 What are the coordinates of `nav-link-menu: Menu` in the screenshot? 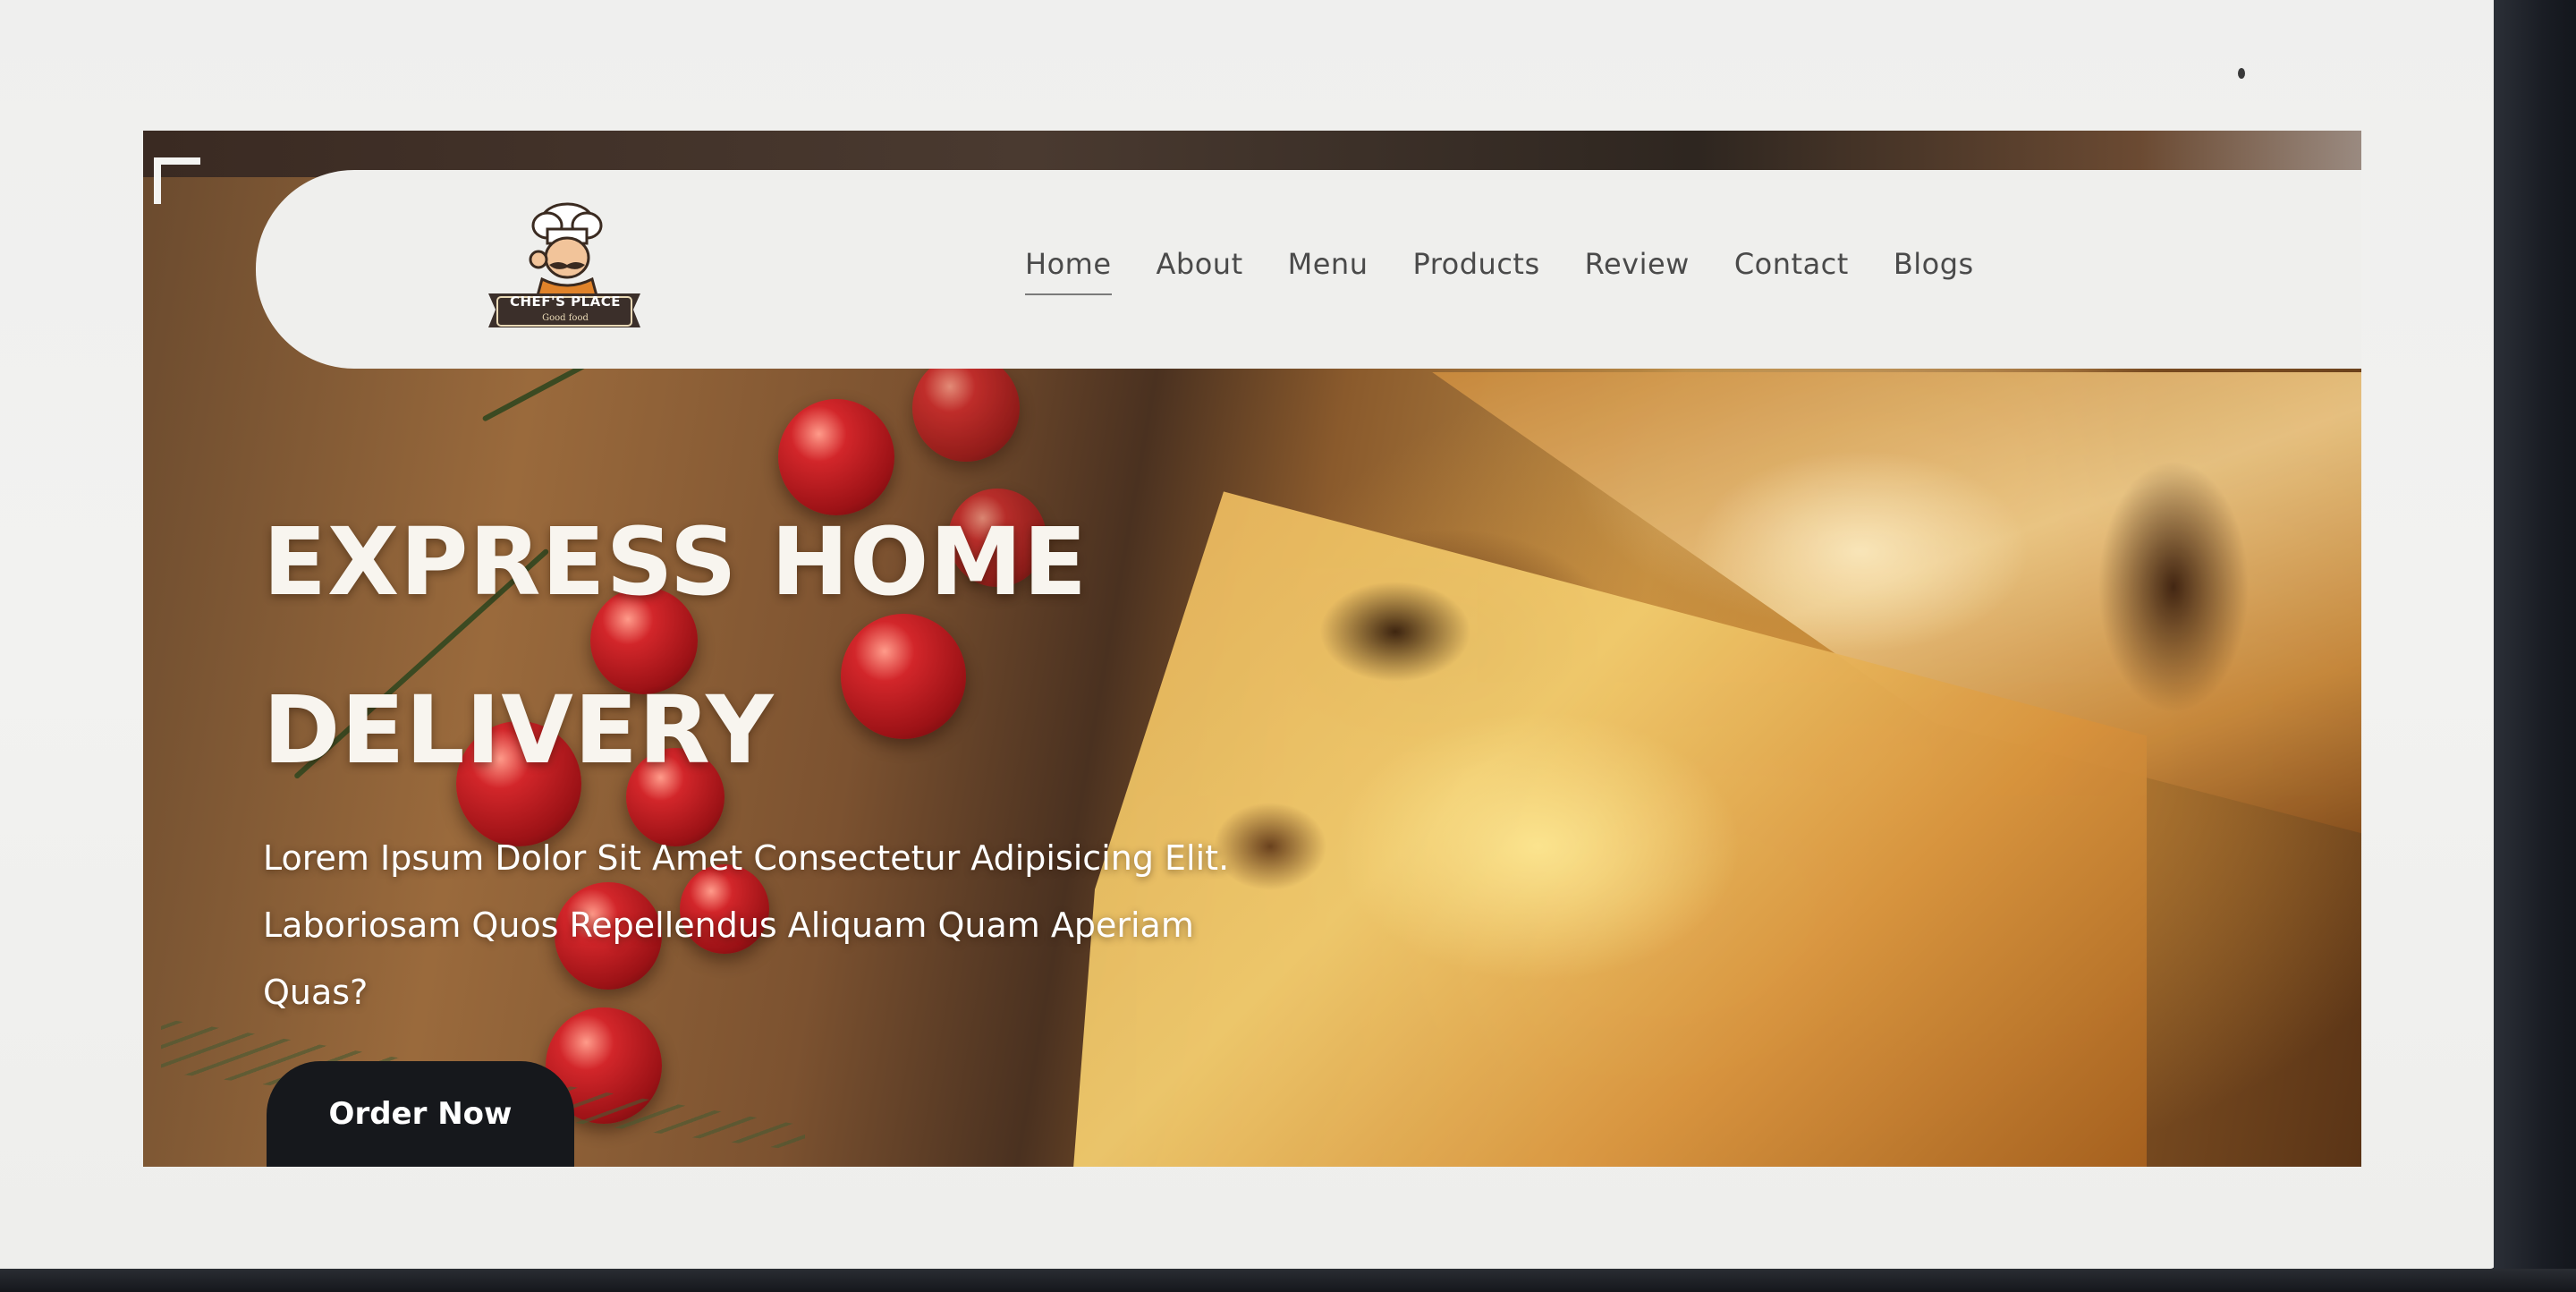 It's located at (1328, 264).